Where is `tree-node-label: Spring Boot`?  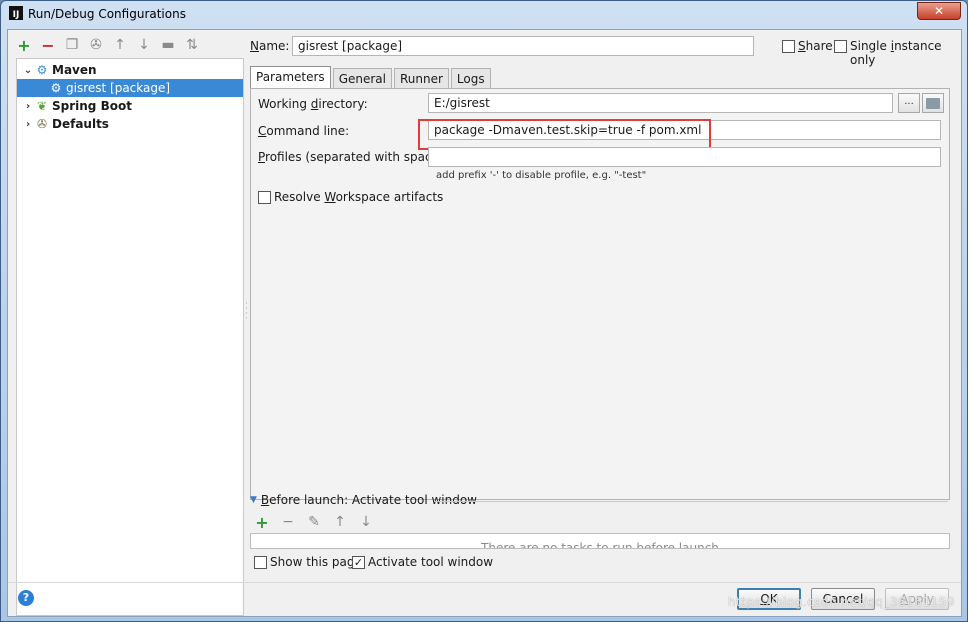
tree-node-label: Spring Boot is located at coordinates (92, 106).